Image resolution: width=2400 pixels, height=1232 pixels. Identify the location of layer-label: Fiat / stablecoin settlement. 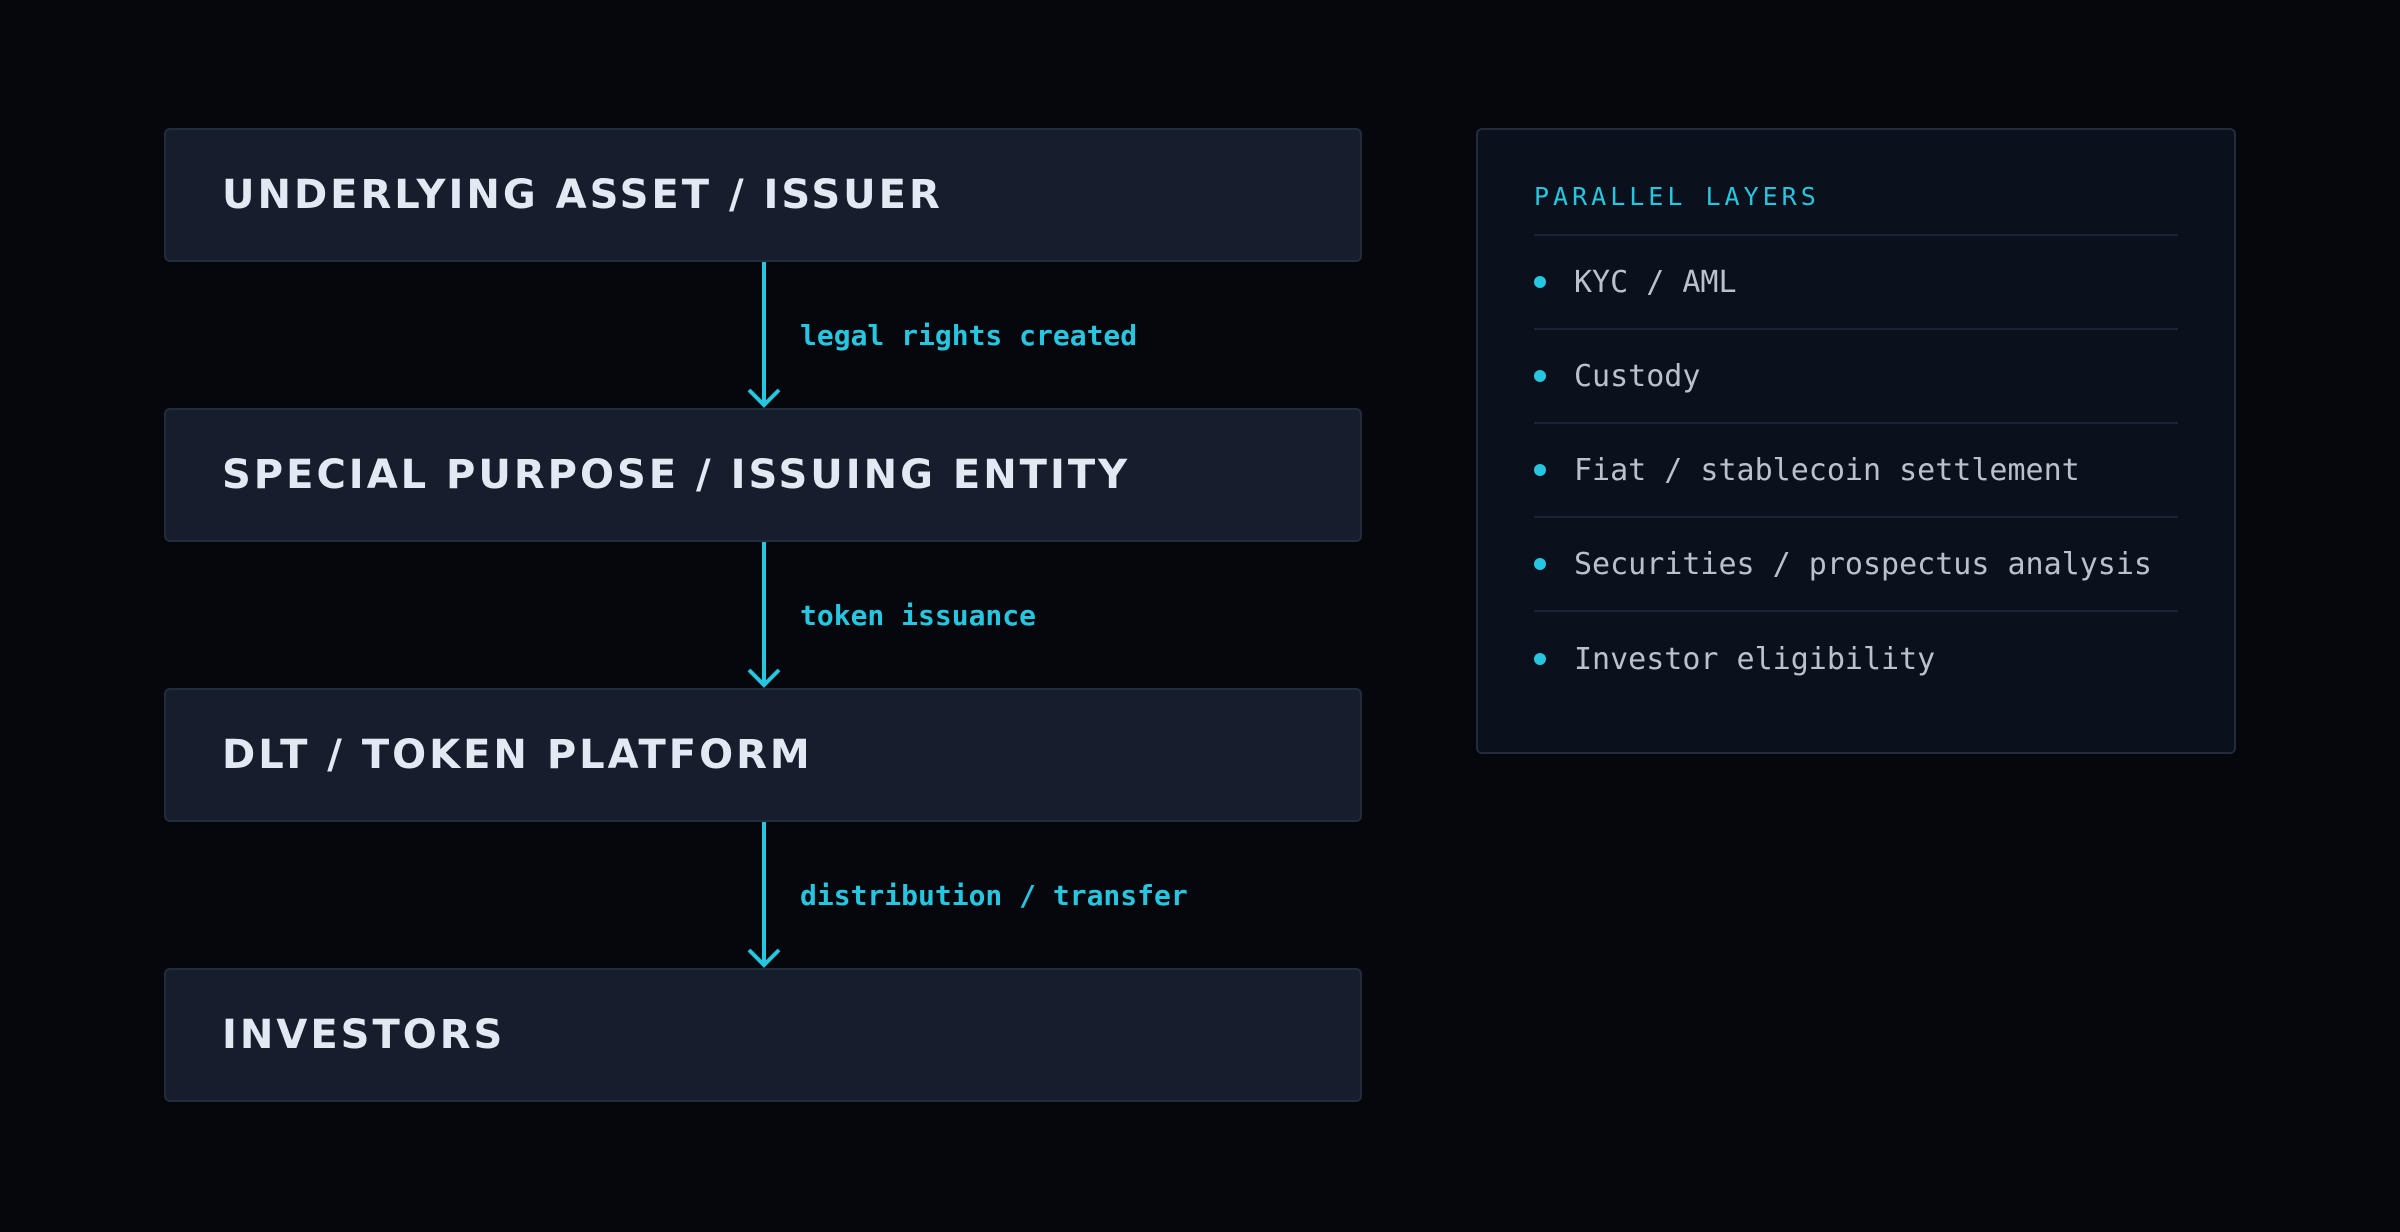
(1827, 470).